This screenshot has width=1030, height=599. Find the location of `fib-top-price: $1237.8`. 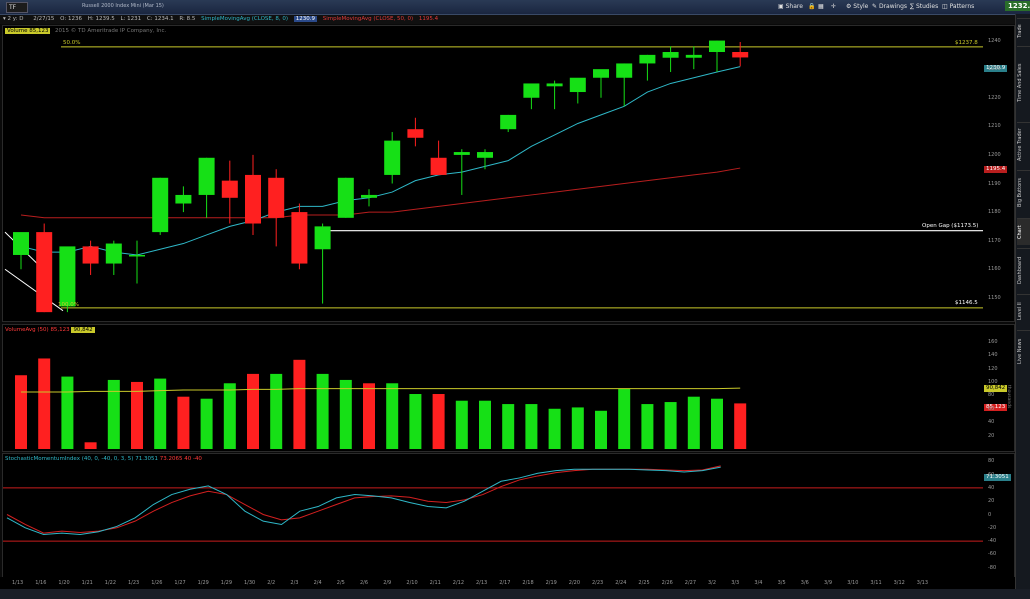

fib-top-price: $1237.8 is located at coordinates (966, 43).